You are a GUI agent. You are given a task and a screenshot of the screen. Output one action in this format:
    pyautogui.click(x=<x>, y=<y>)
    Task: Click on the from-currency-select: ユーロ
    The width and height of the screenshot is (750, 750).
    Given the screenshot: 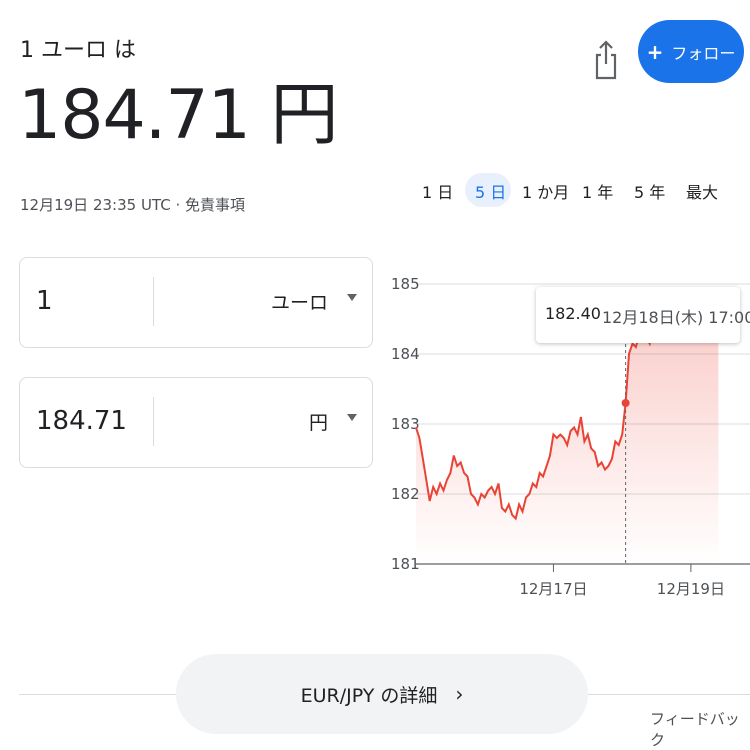 What is the action you would take?
    pyautogui.click(x=299, y=301)
    